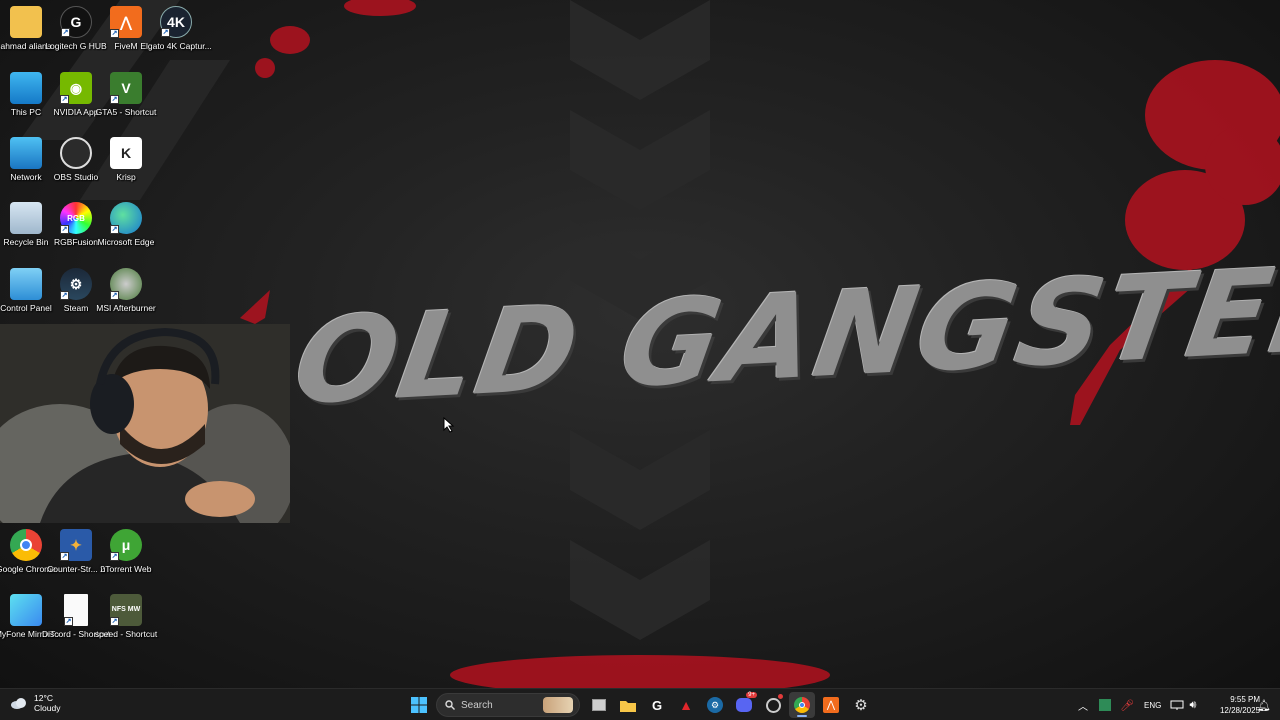 The height and width of the screenshot is (720, 1280). I want to click on taskbar-discord: 9+, so click(744, 705).